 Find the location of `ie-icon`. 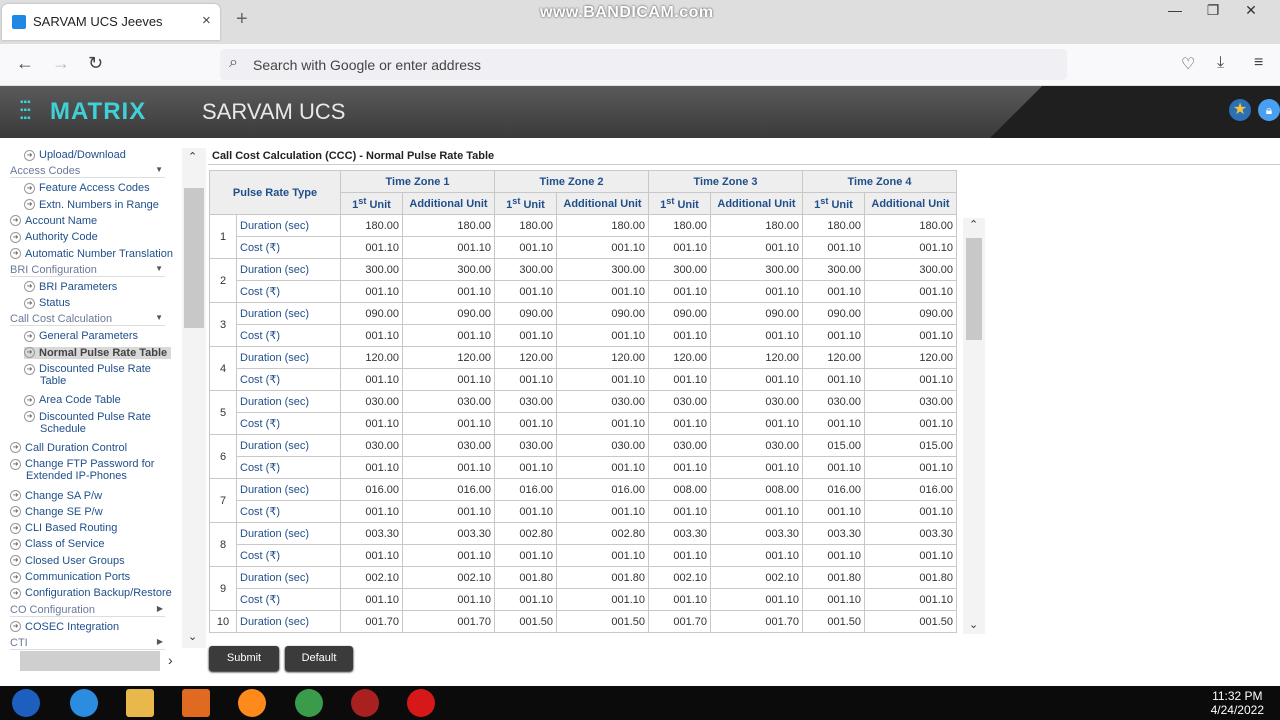

ie-icon is located at coordinates (84, 703).